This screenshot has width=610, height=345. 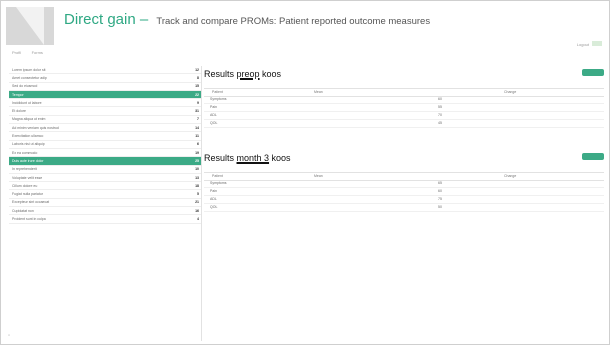 I want to click on sidebar-item-count: 13, so click(x=197, y=177).